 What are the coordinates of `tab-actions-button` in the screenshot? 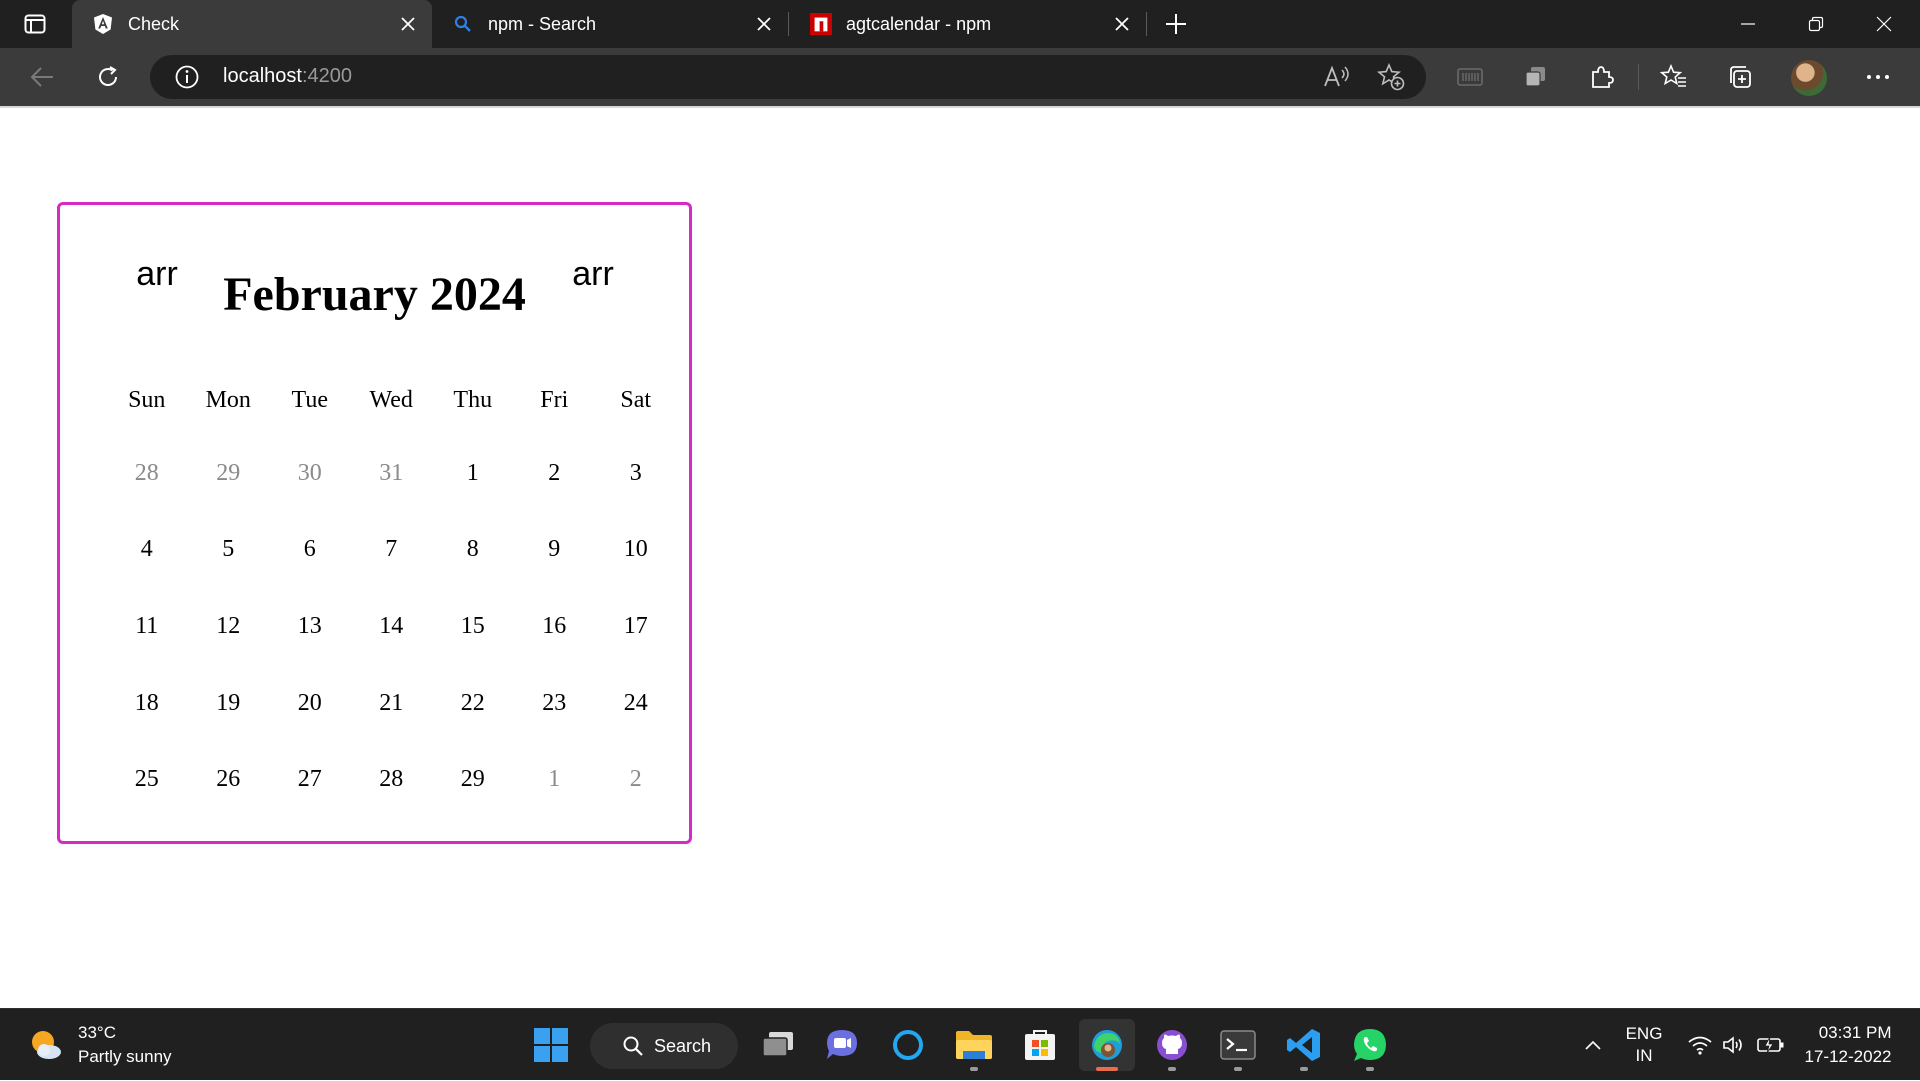 It's located at (35, 24).